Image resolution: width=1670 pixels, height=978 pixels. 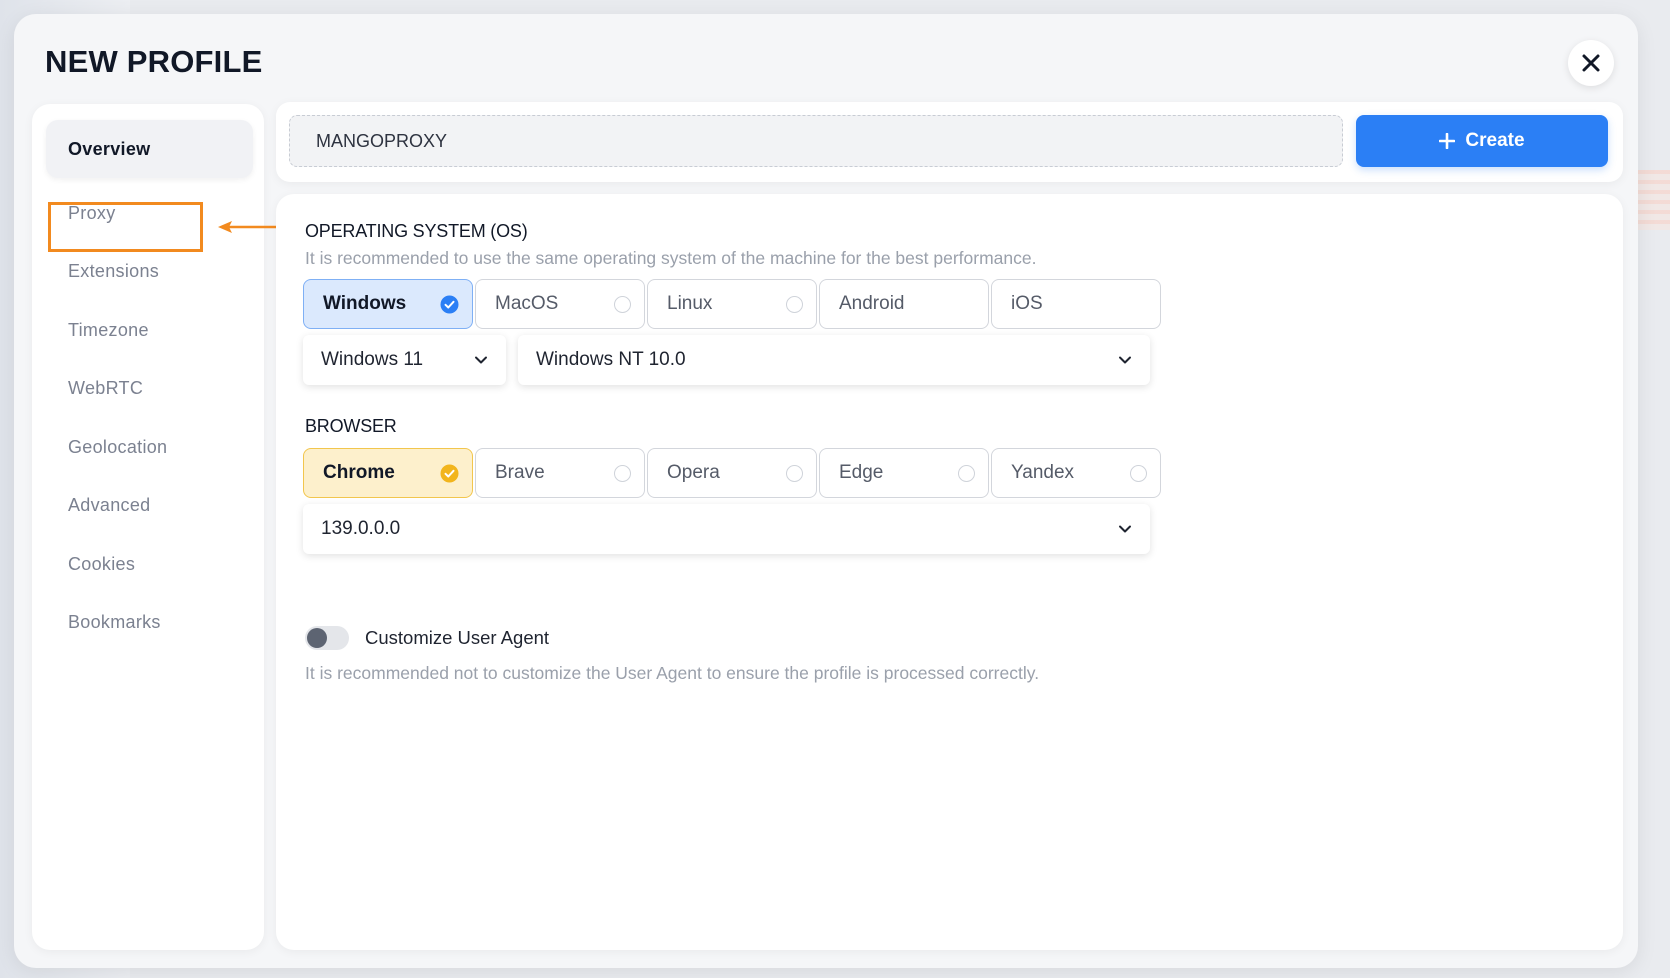 I want to click on profile-name-input, so click(x=816, y=141).